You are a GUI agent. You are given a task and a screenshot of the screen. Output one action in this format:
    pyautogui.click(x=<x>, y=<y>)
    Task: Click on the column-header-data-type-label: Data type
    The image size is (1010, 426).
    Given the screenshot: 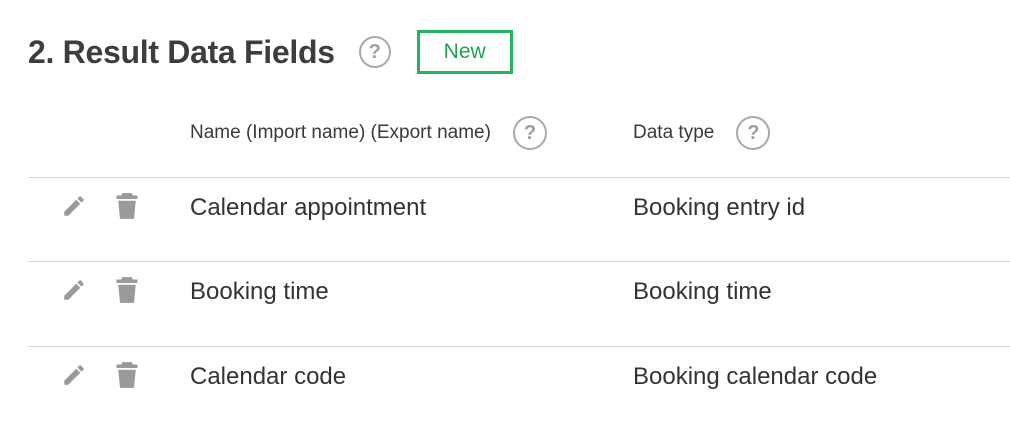 What is the action you would take?
    pyautogui.click(x=674, y=132)
    